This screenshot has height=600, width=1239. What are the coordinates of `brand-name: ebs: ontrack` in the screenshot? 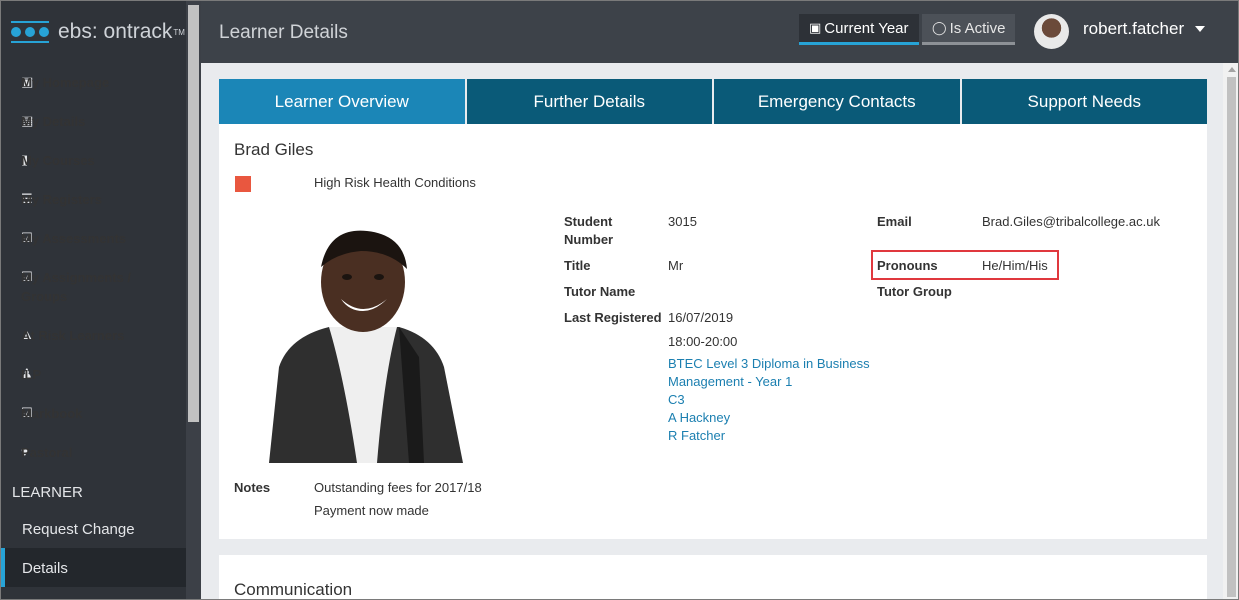 It's located at (115, 31).